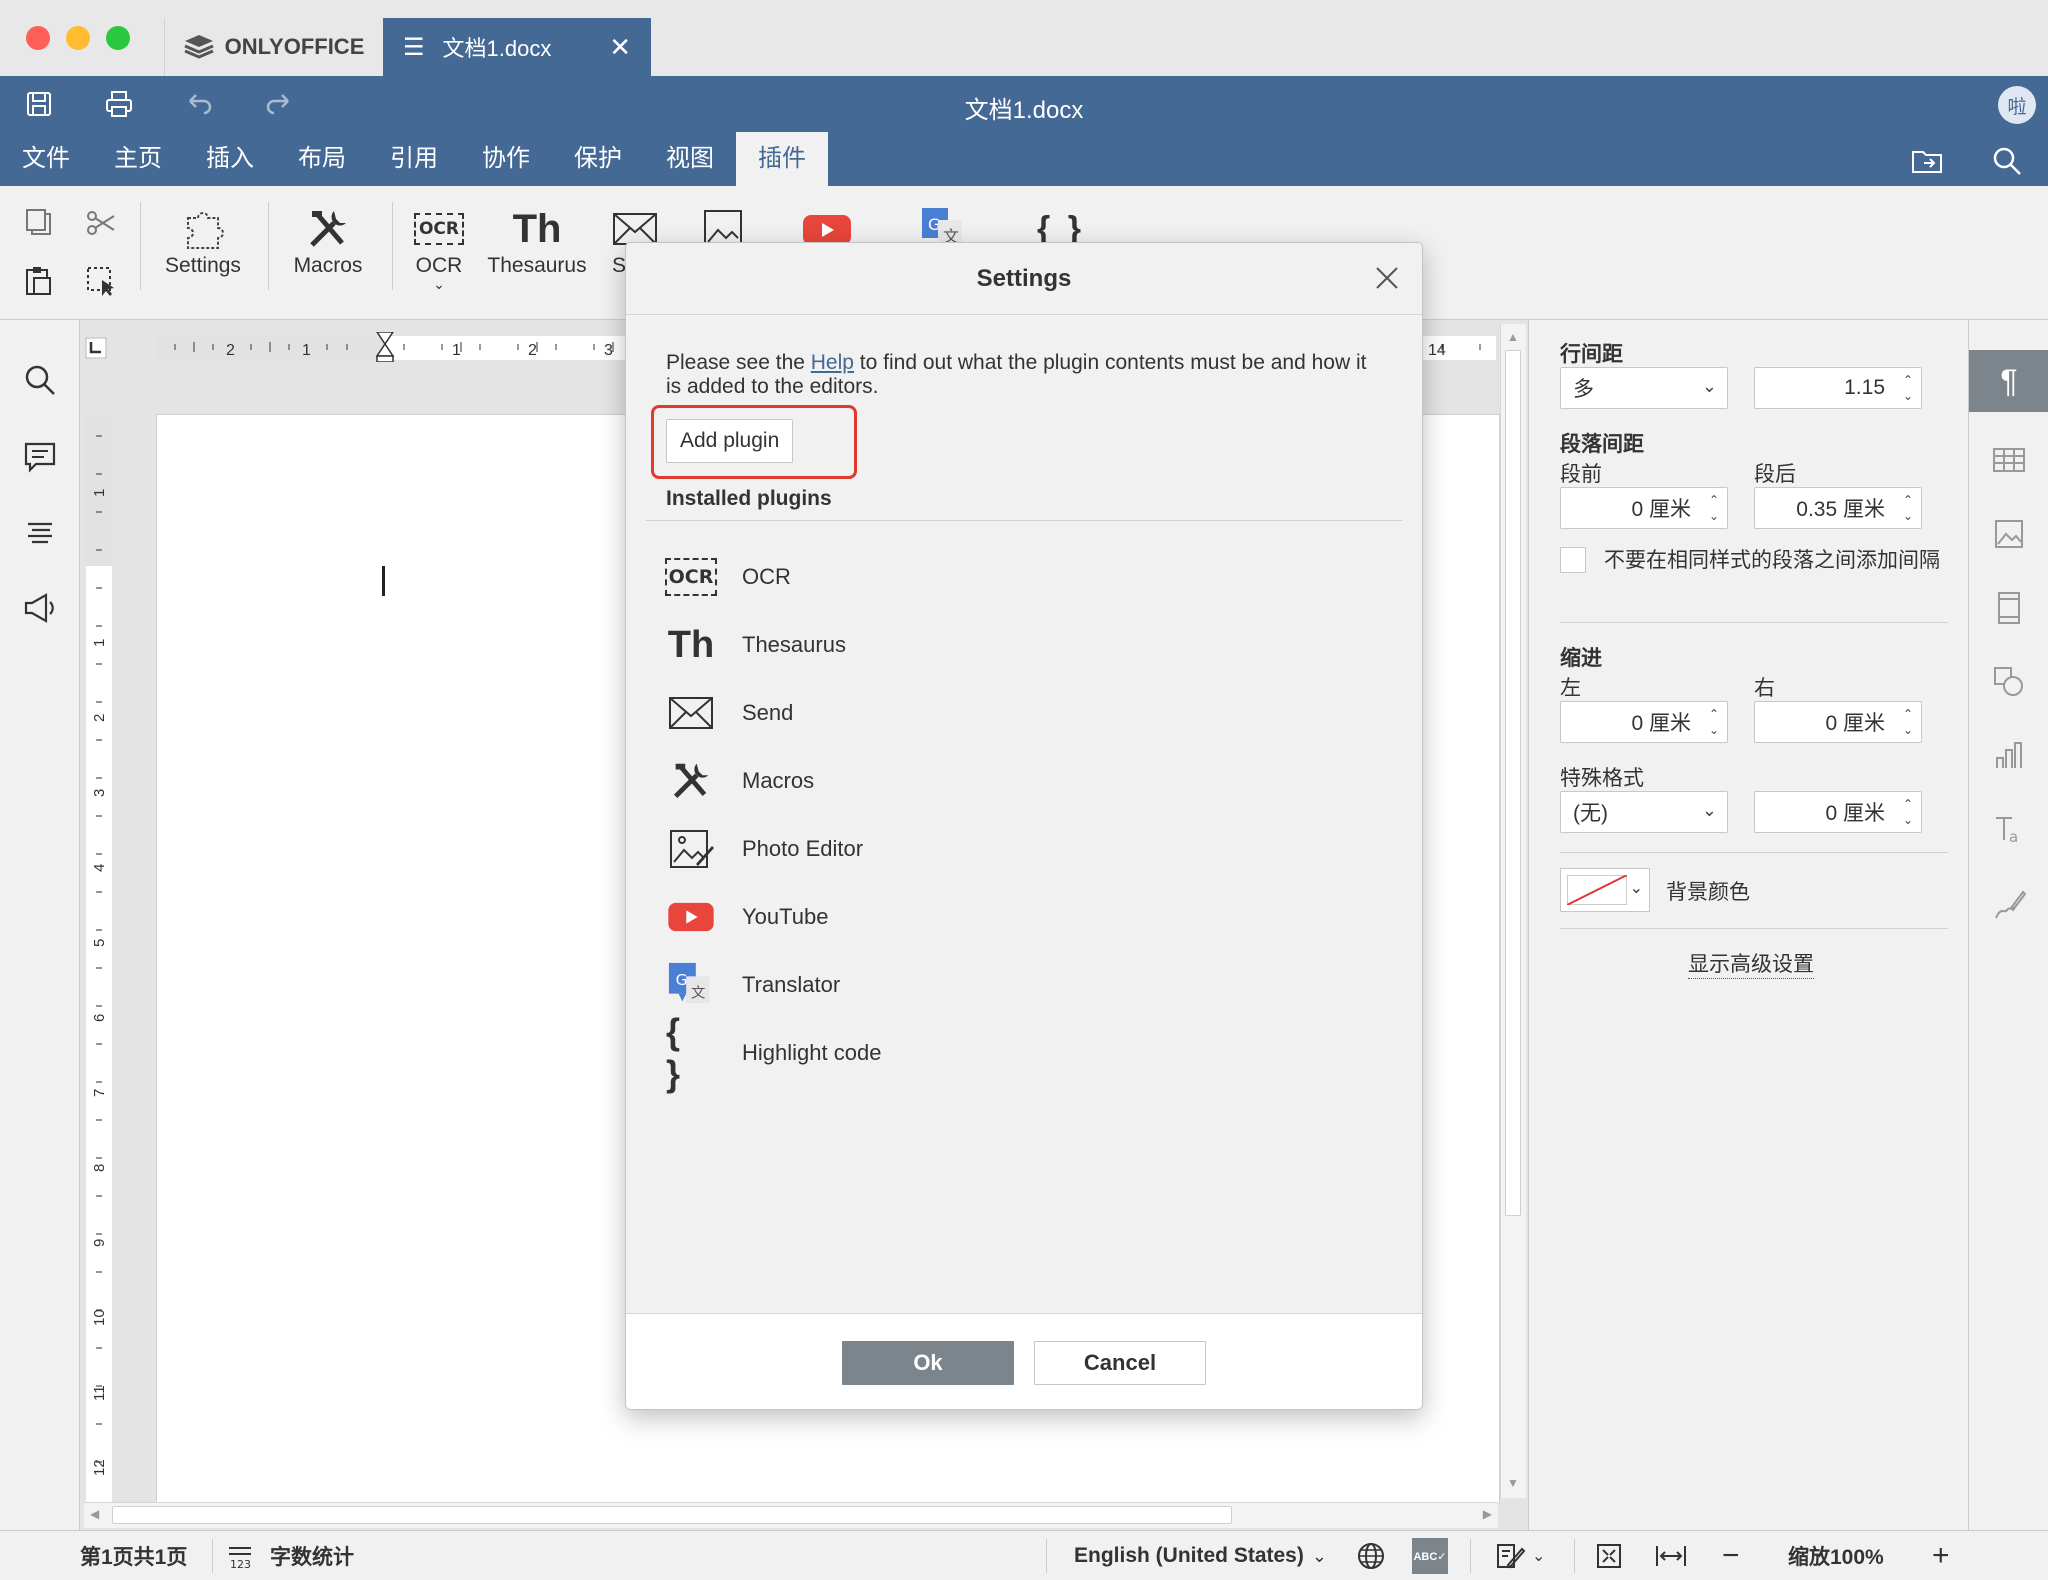  Describe the element at coordinates (118, 38) in the screenshot. I see `zoom-window-button` at that location.